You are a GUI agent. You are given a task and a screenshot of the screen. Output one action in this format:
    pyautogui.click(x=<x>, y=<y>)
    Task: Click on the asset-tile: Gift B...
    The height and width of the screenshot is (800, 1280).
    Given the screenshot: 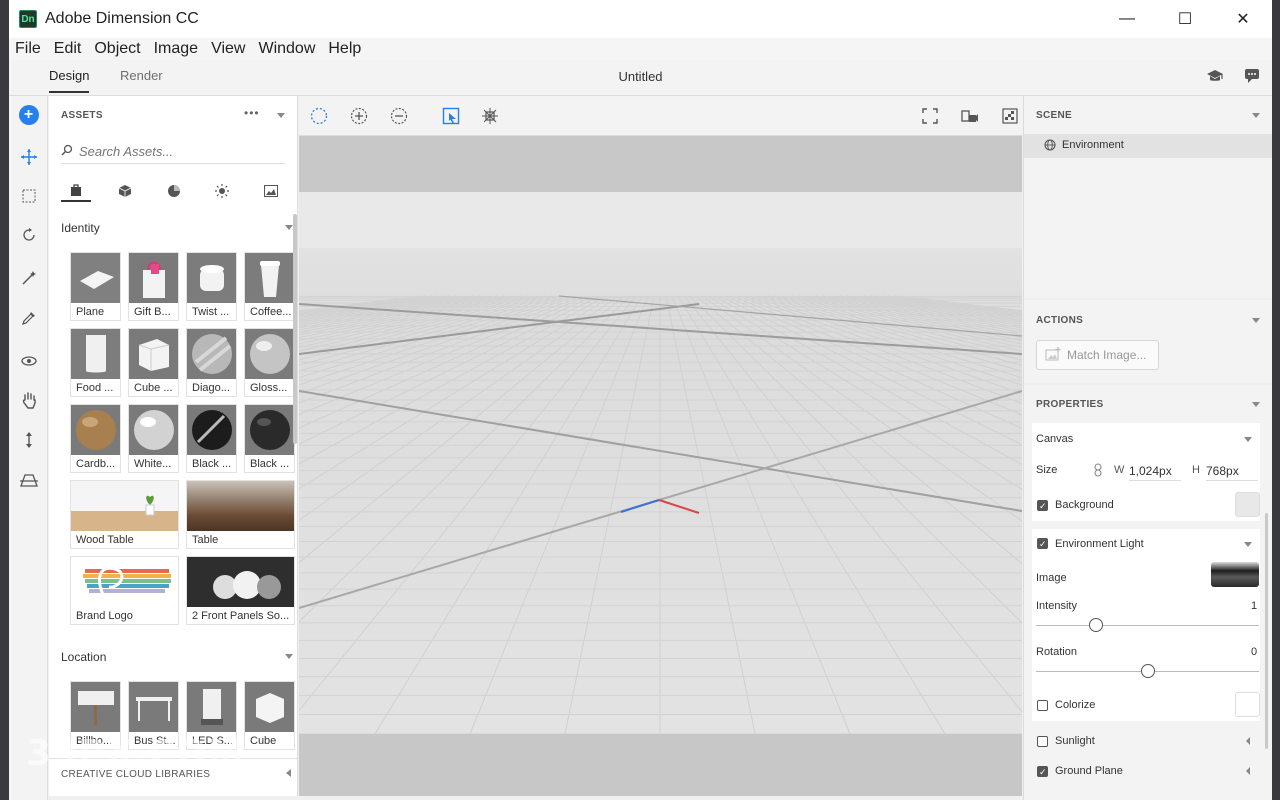 What is the action you would take?
    pyautogui.click(x=153, y=286)
    